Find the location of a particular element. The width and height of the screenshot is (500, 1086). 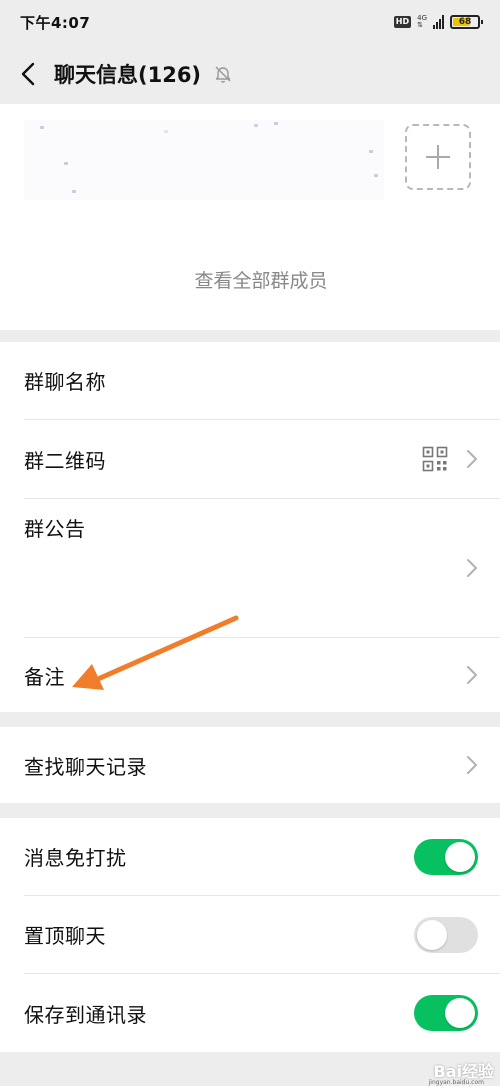

announcement-row: 群公告 is located at coordinates (250, 568).